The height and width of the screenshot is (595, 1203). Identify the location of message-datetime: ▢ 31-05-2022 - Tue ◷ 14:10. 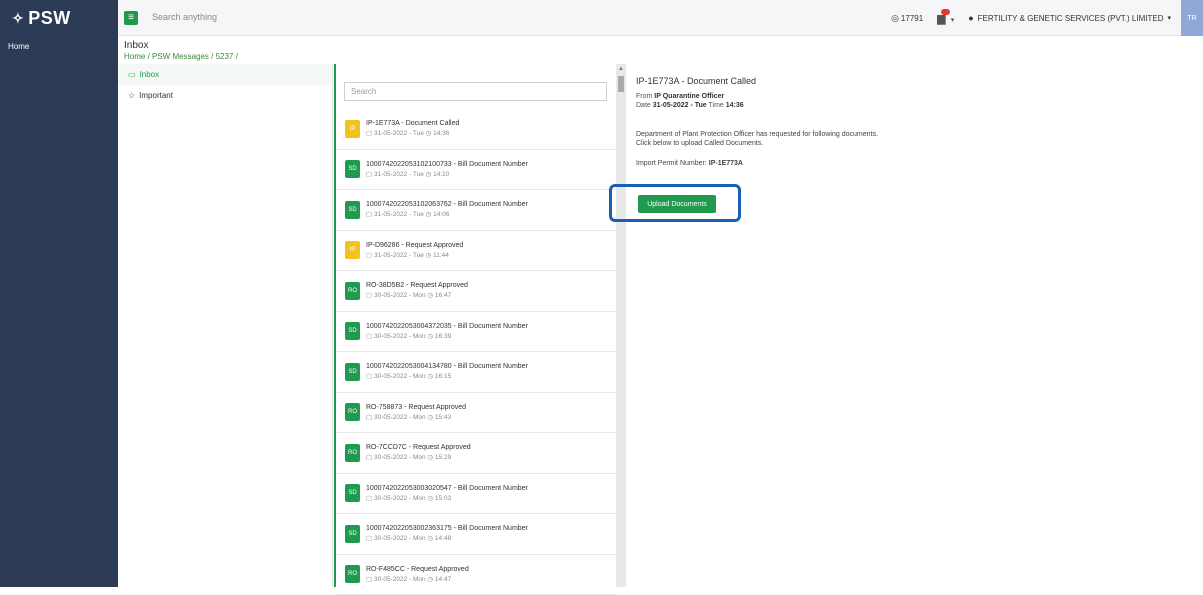
(447, 174).